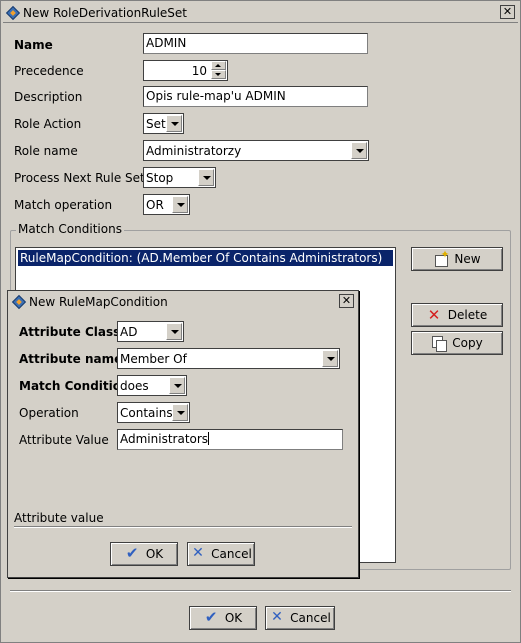 This screenshot has width=521, height=643. I want to click on operation-select: Contains, so click(153, 412).